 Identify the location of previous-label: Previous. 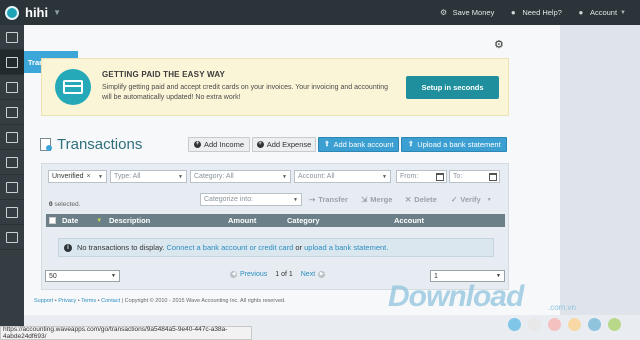
(254, 274).